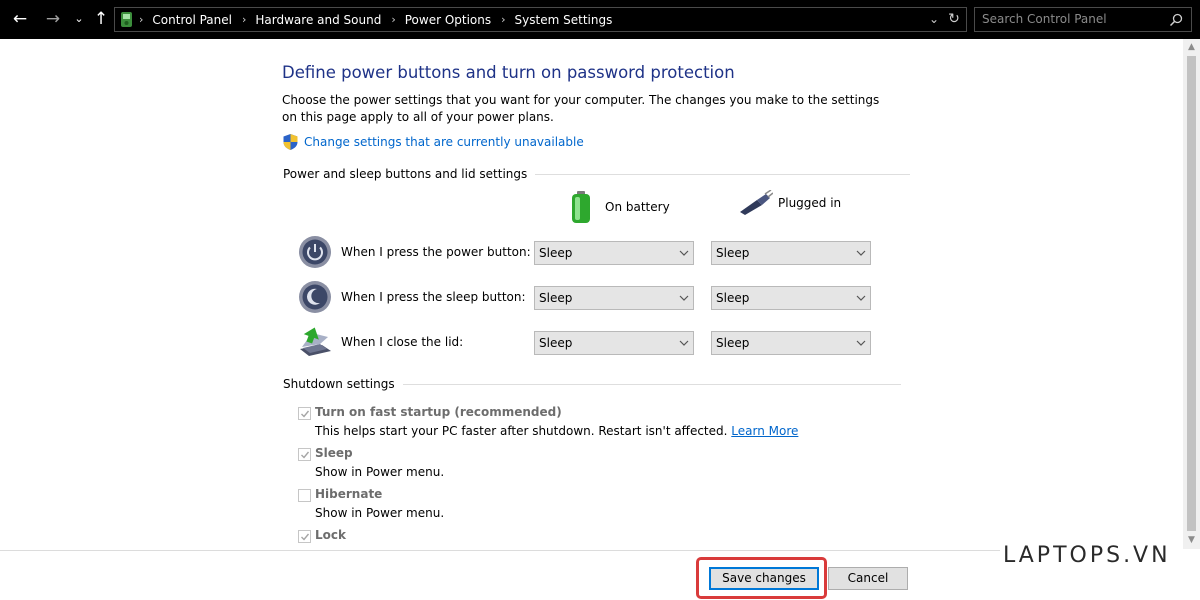 This screenshot has width=1200, height=600. I want to click on breadcrumb-power-options: Power Options, so click(448, 20).